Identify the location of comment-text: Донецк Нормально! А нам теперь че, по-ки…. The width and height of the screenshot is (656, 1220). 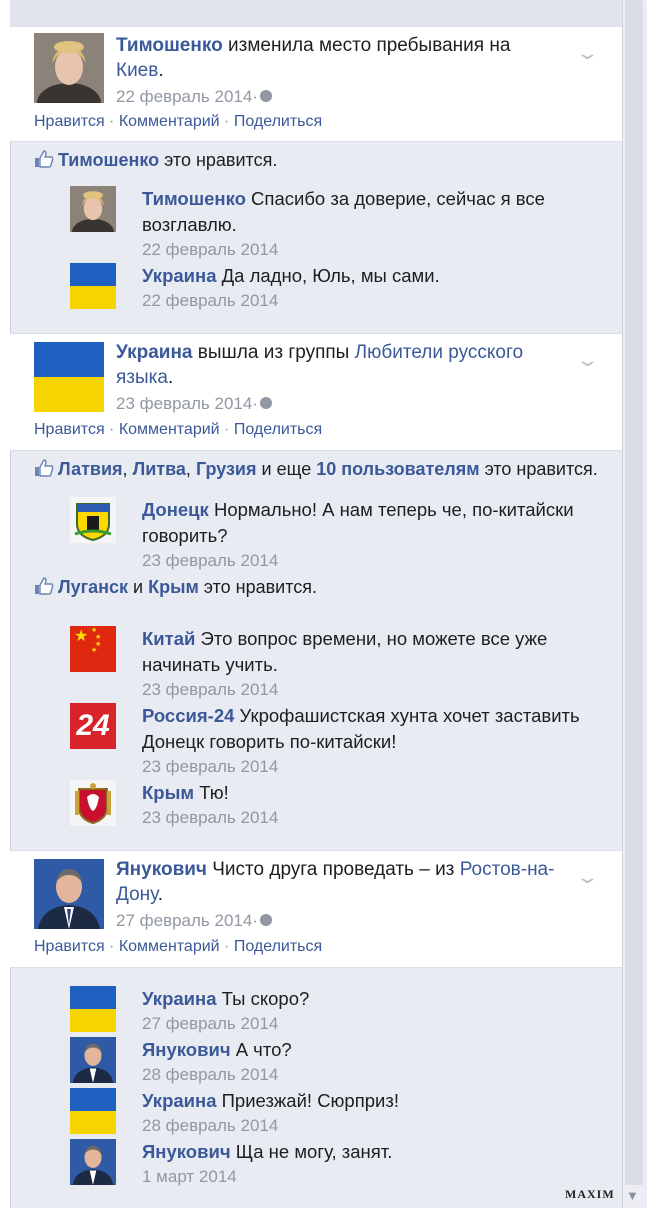
(358, 522).